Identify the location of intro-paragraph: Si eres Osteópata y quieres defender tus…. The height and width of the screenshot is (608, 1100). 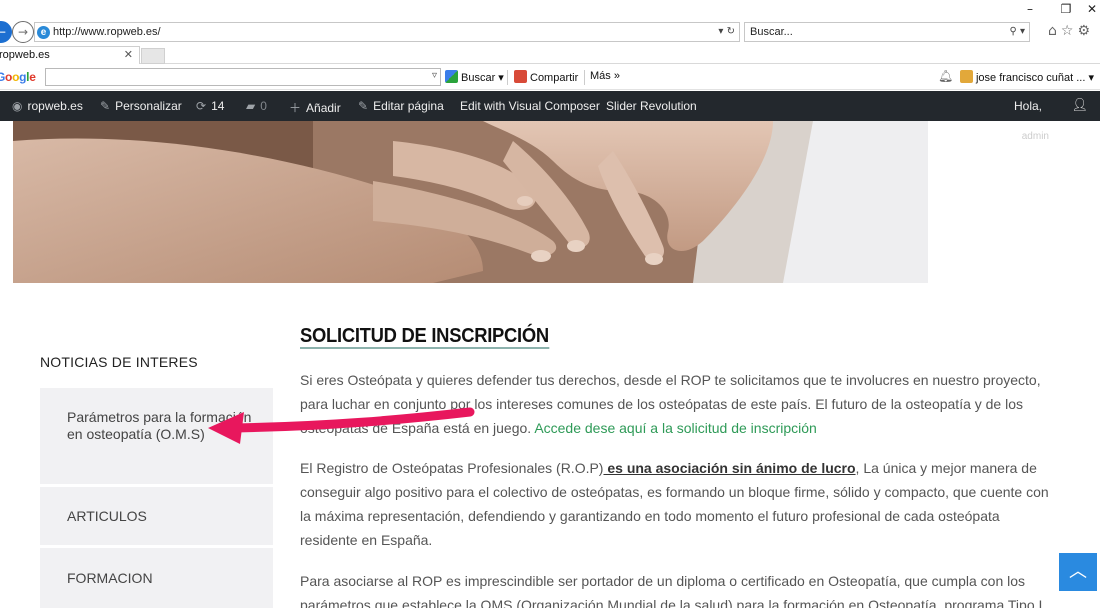
(676, 404).